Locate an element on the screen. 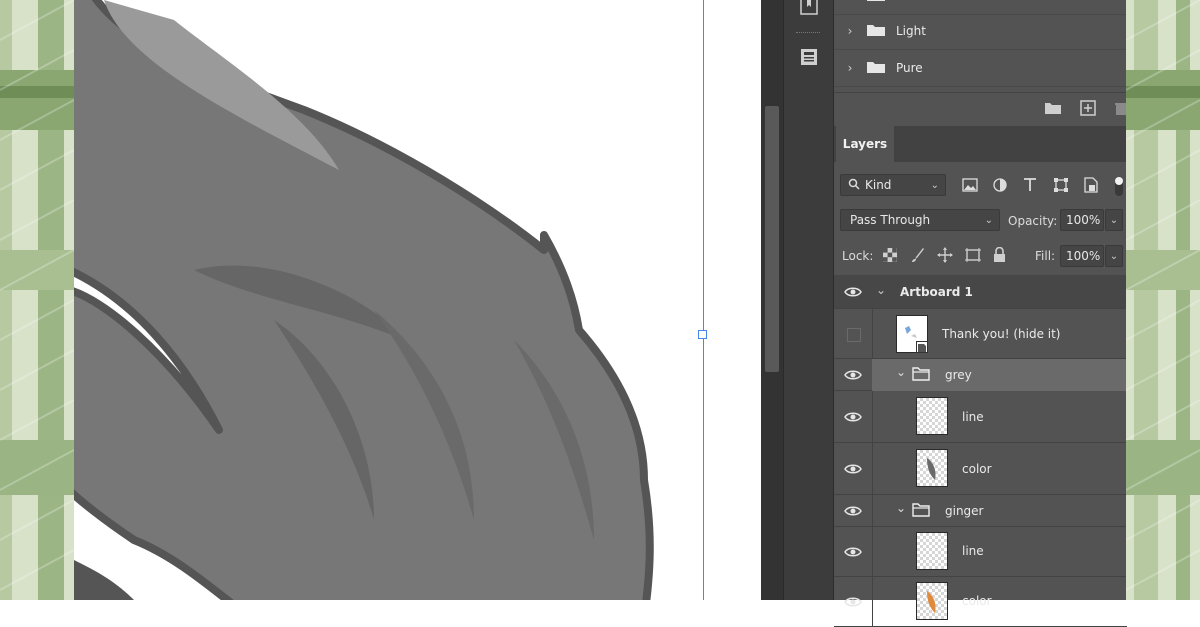  panel-icon-strip is located at coordinates (808, 300).